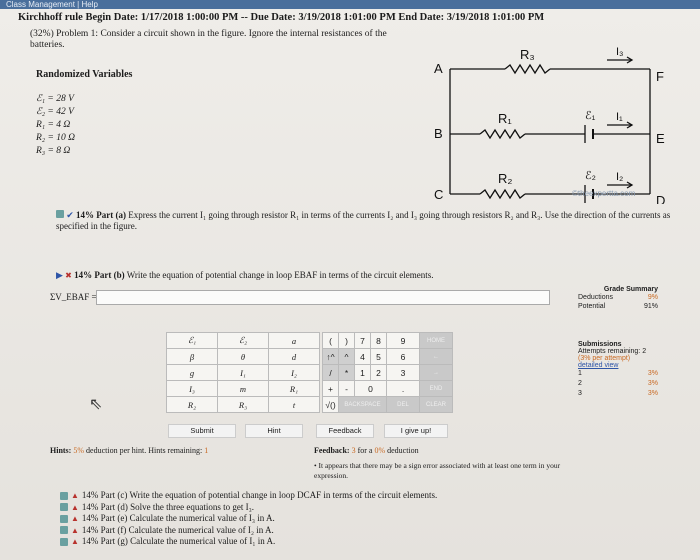  I want to click on key-sqrt: √(), so click(330, 404).